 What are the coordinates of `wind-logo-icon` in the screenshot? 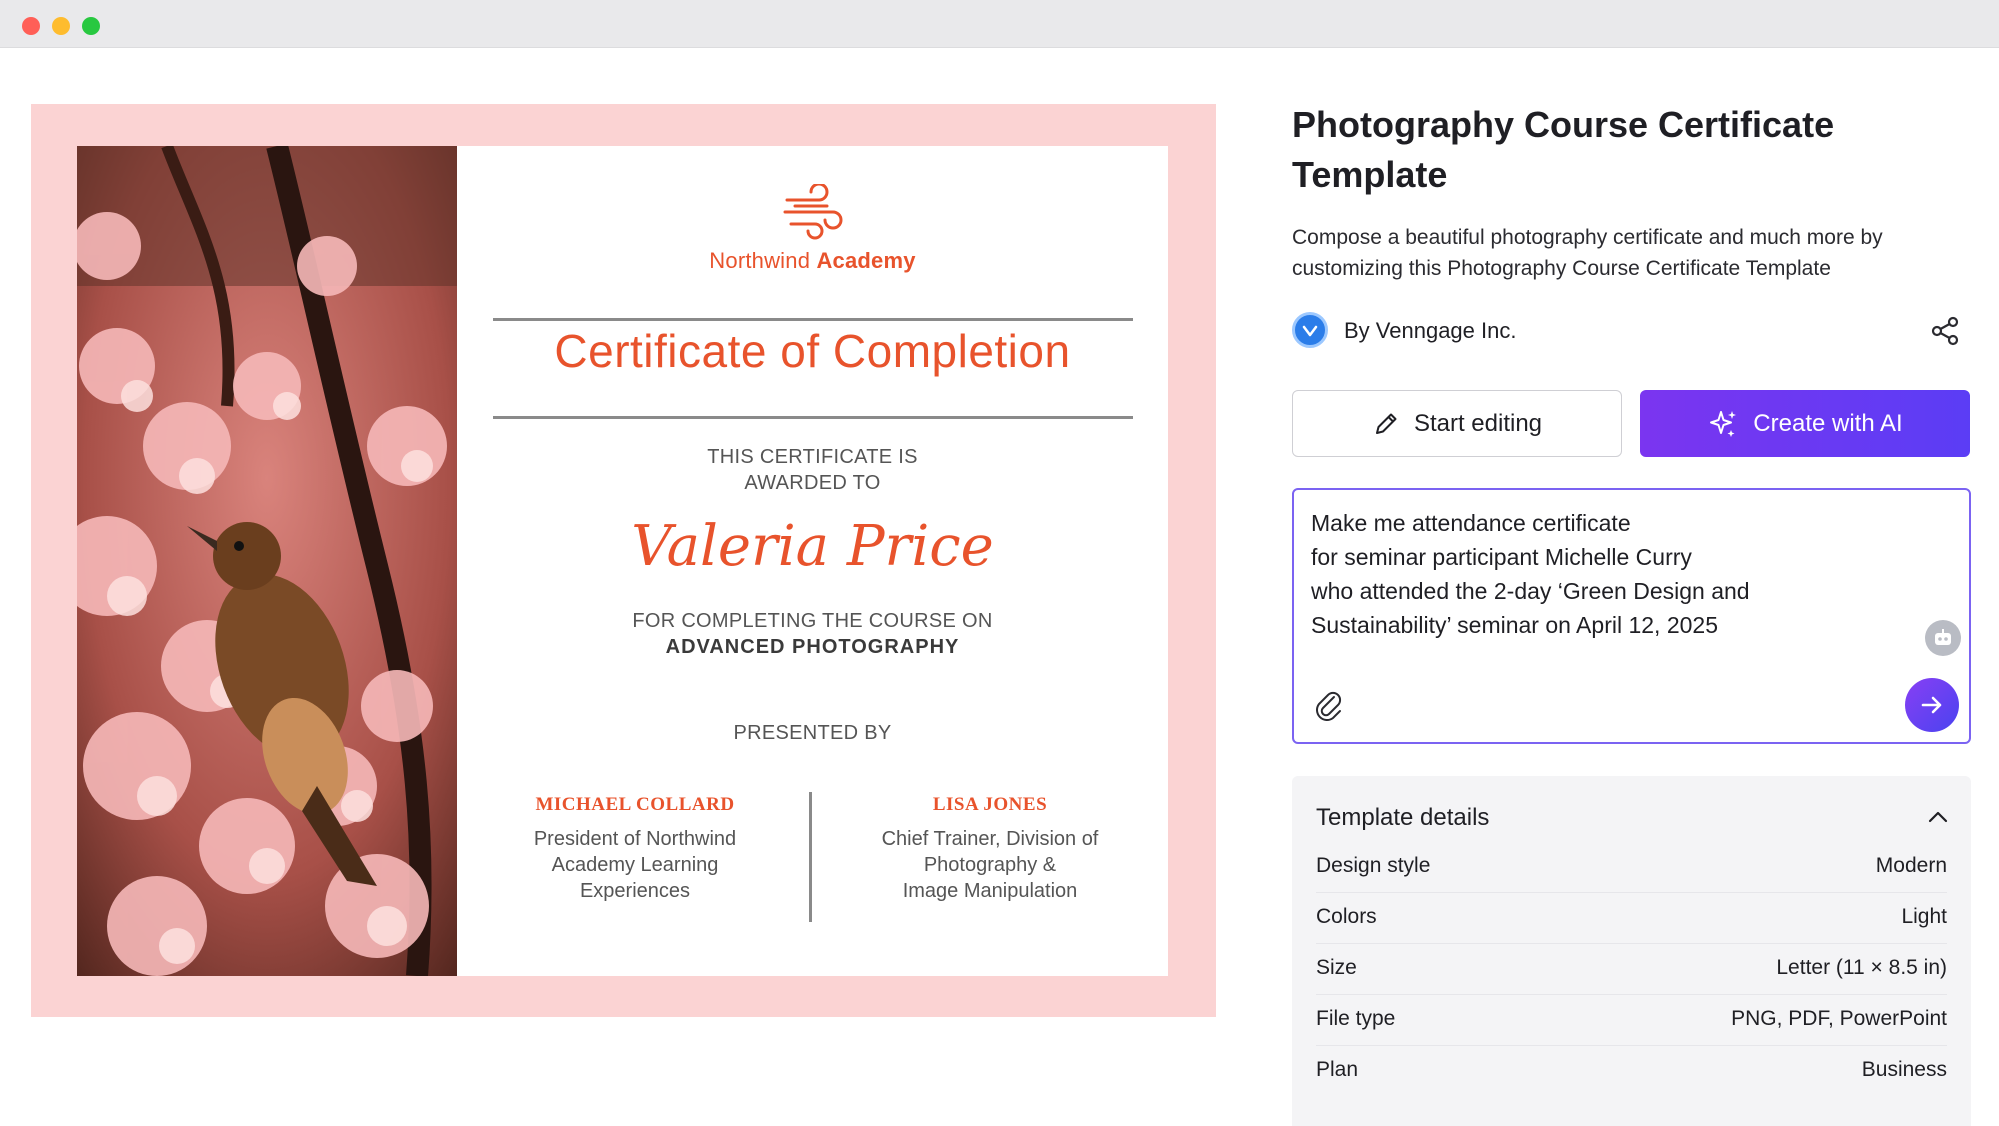 It's located at (812, 212).